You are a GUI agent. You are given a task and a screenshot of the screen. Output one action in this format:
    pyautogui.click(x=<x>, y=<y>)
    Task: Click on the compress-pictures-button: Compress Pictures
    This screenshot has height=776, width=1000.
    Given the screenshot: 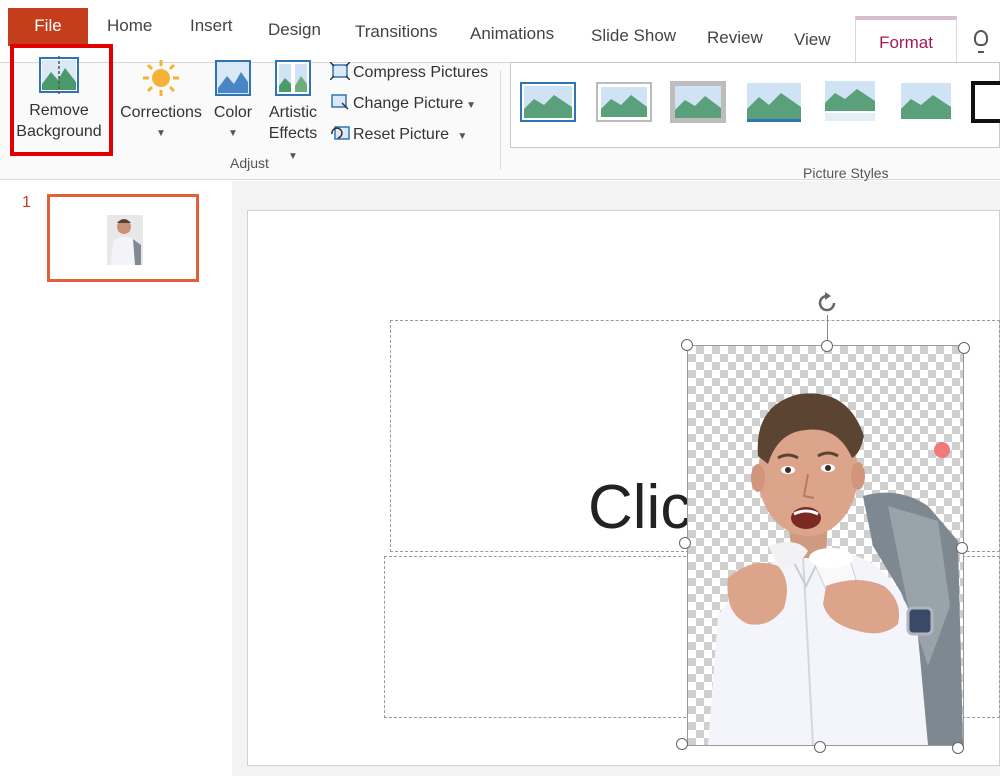 What is the action you would take?
    pyautogui.click(x=409, y=72)
    